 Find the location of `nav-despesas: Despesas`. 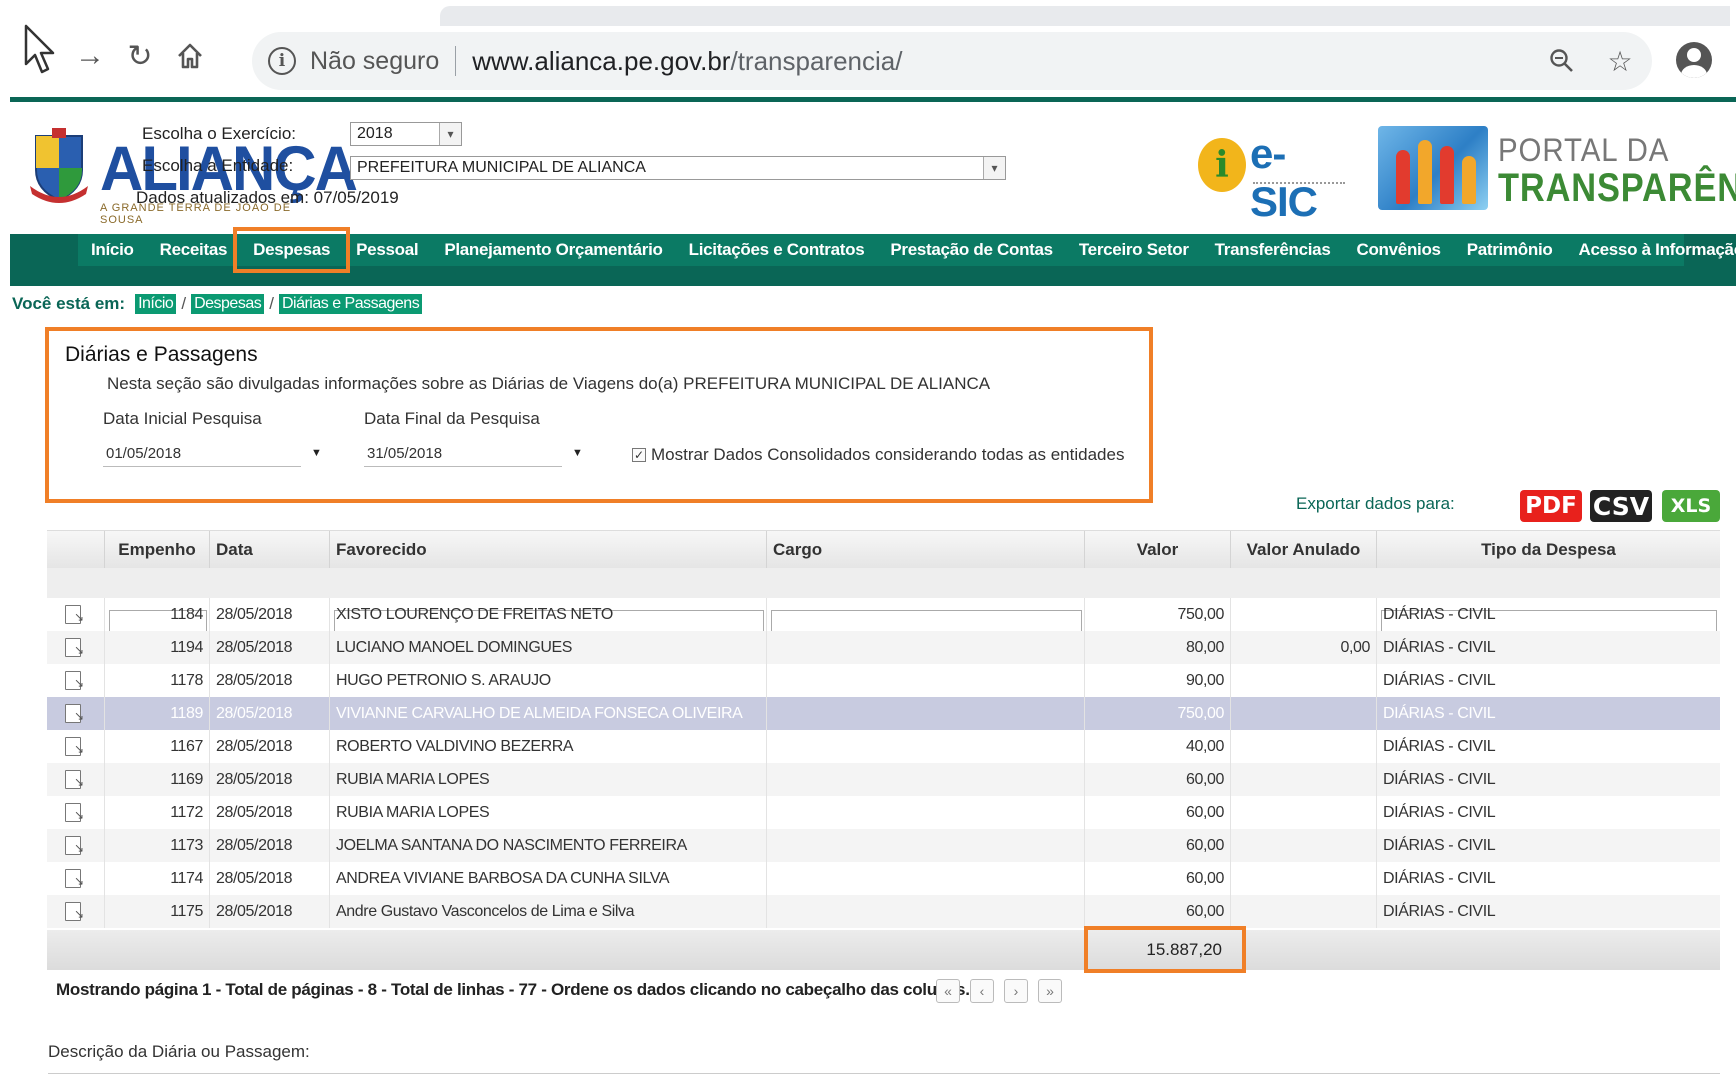

nav-despesas: Despesas is located at coordinates (292, 250).